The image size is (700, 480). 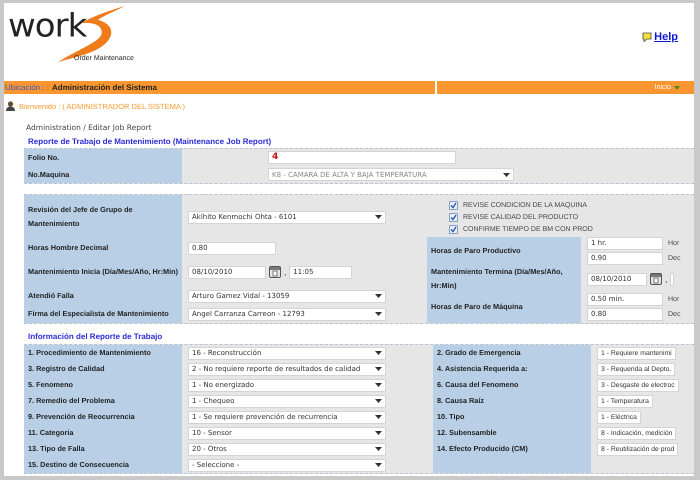 I want to click on location-label: Ubicación : :, so click(x=27, y=87).